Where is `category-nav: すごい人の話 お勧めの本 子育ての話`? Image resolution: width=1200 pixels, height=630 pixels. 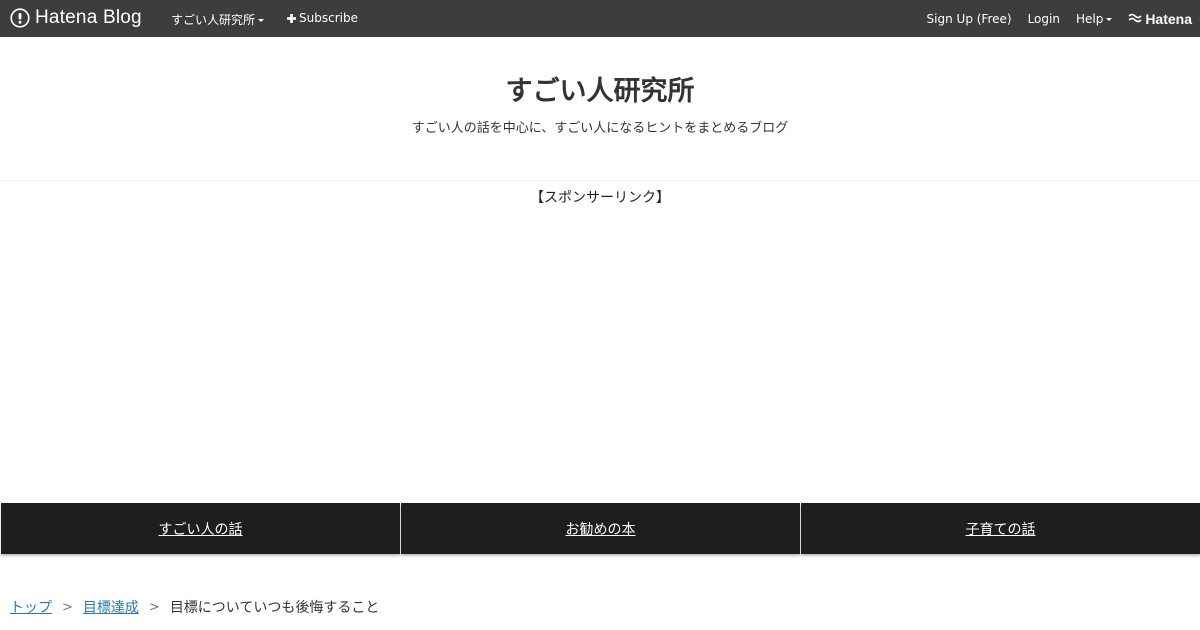
category-nav: すごい人の話 お勧めの本 子育ての話 is located at coordinates (600, 528).